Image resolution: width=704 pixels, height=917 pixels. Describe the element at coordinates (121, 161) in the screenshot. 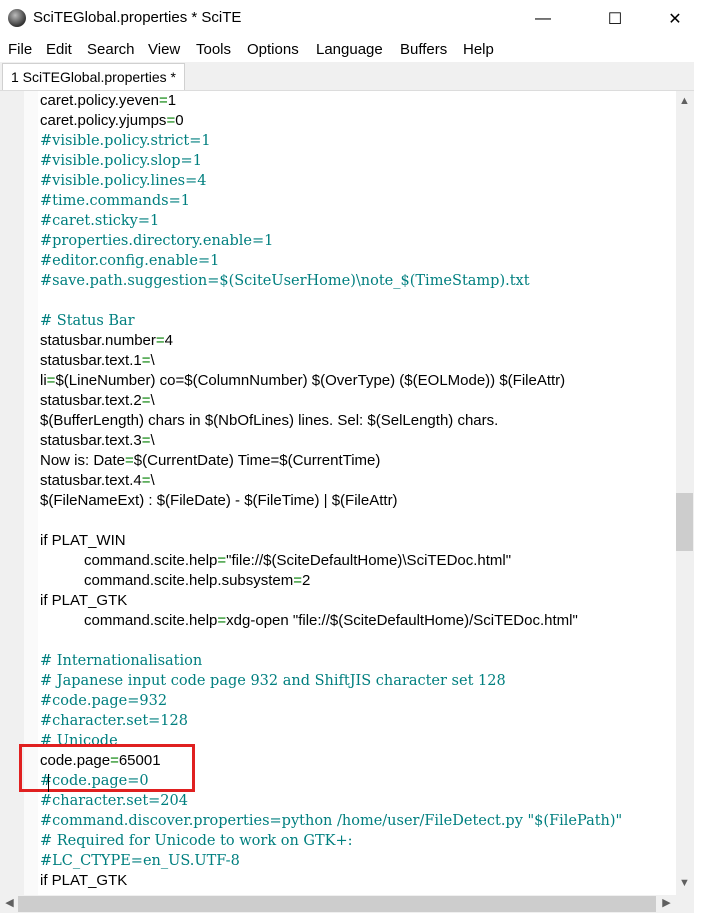

I see `code-line: #visible.policy.slop=1` at that location.